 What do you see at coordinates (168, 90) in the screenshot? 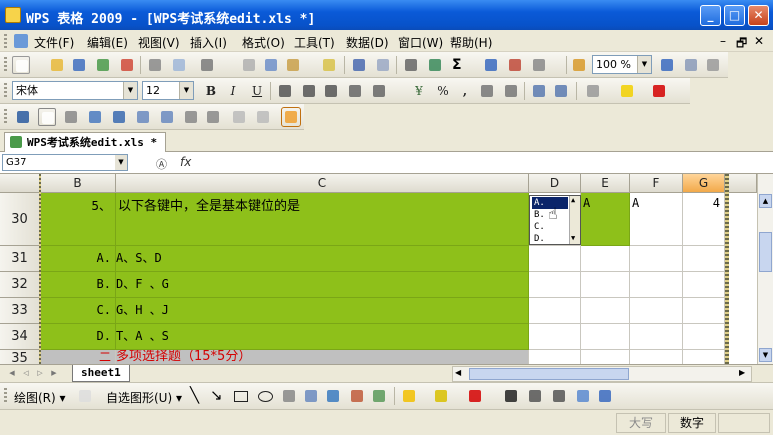
I see `font-size-combo: 12 ▼` at bounding box center [168, 90].